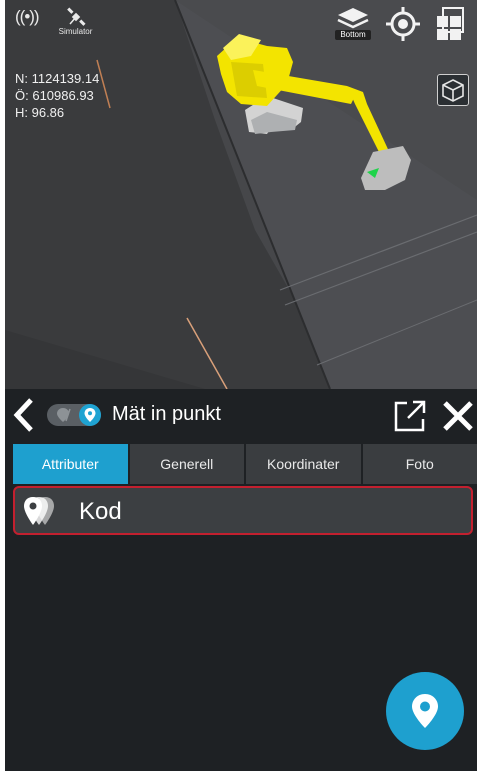 The image size is (481, 771). Describe the element at coordinates (64, 415) in the screenshot. I see `location-off-icon` at that location.